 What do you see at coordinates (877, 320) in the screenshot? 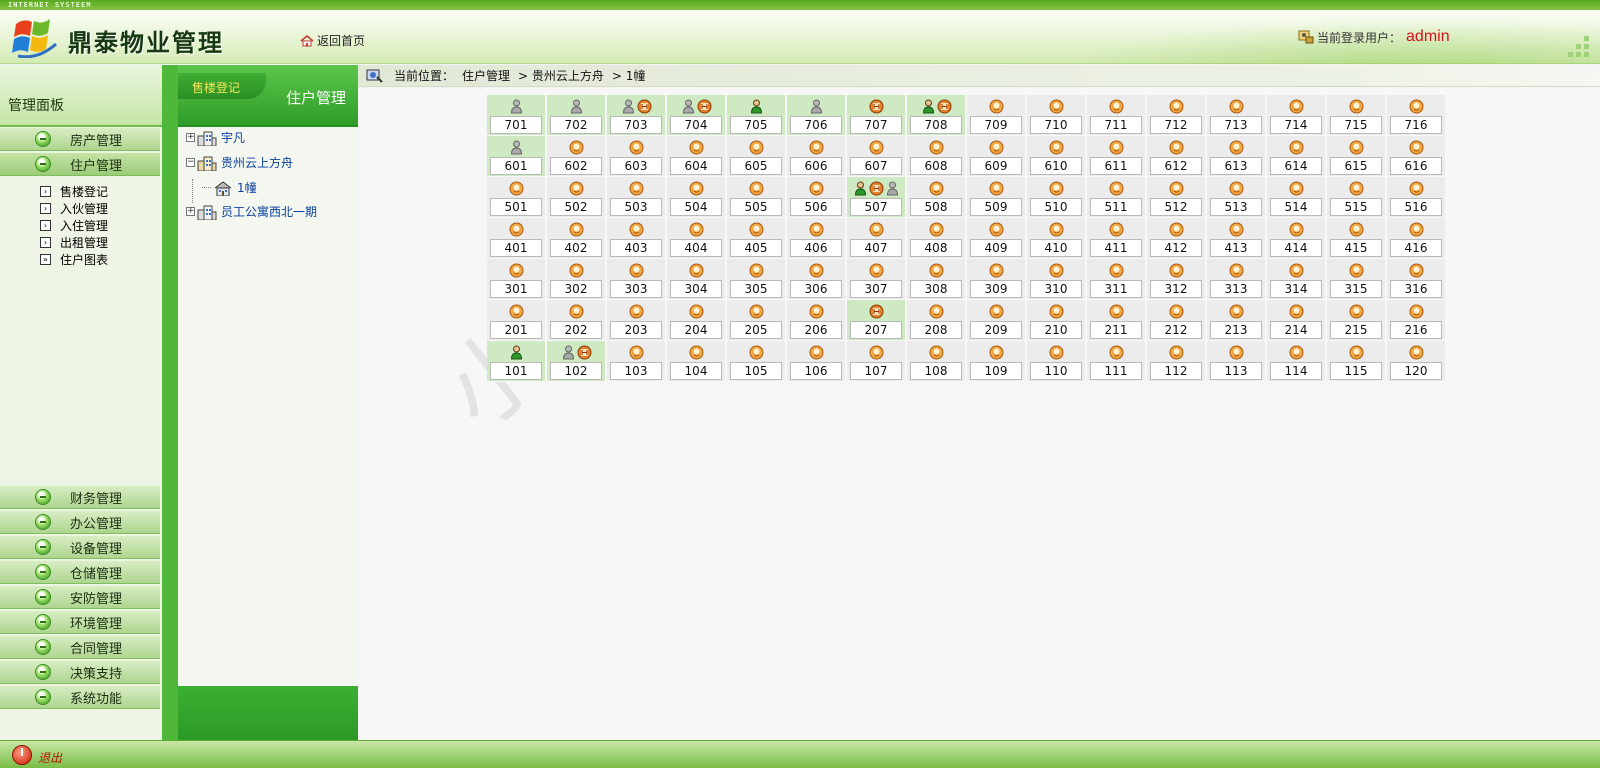
I see `room-cell: 207` at bounding box center [877, 320].